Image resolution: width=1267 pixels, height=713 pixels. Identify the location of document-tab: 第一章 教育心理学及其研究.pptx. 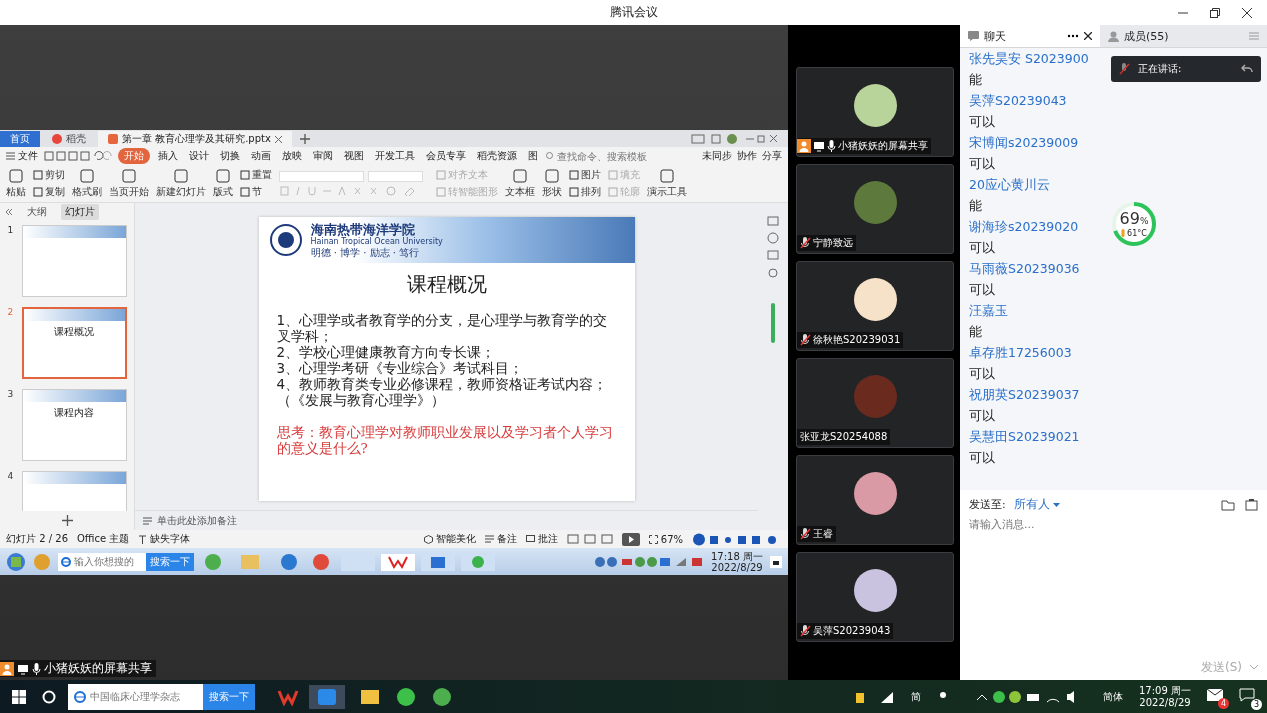
(195, 139).